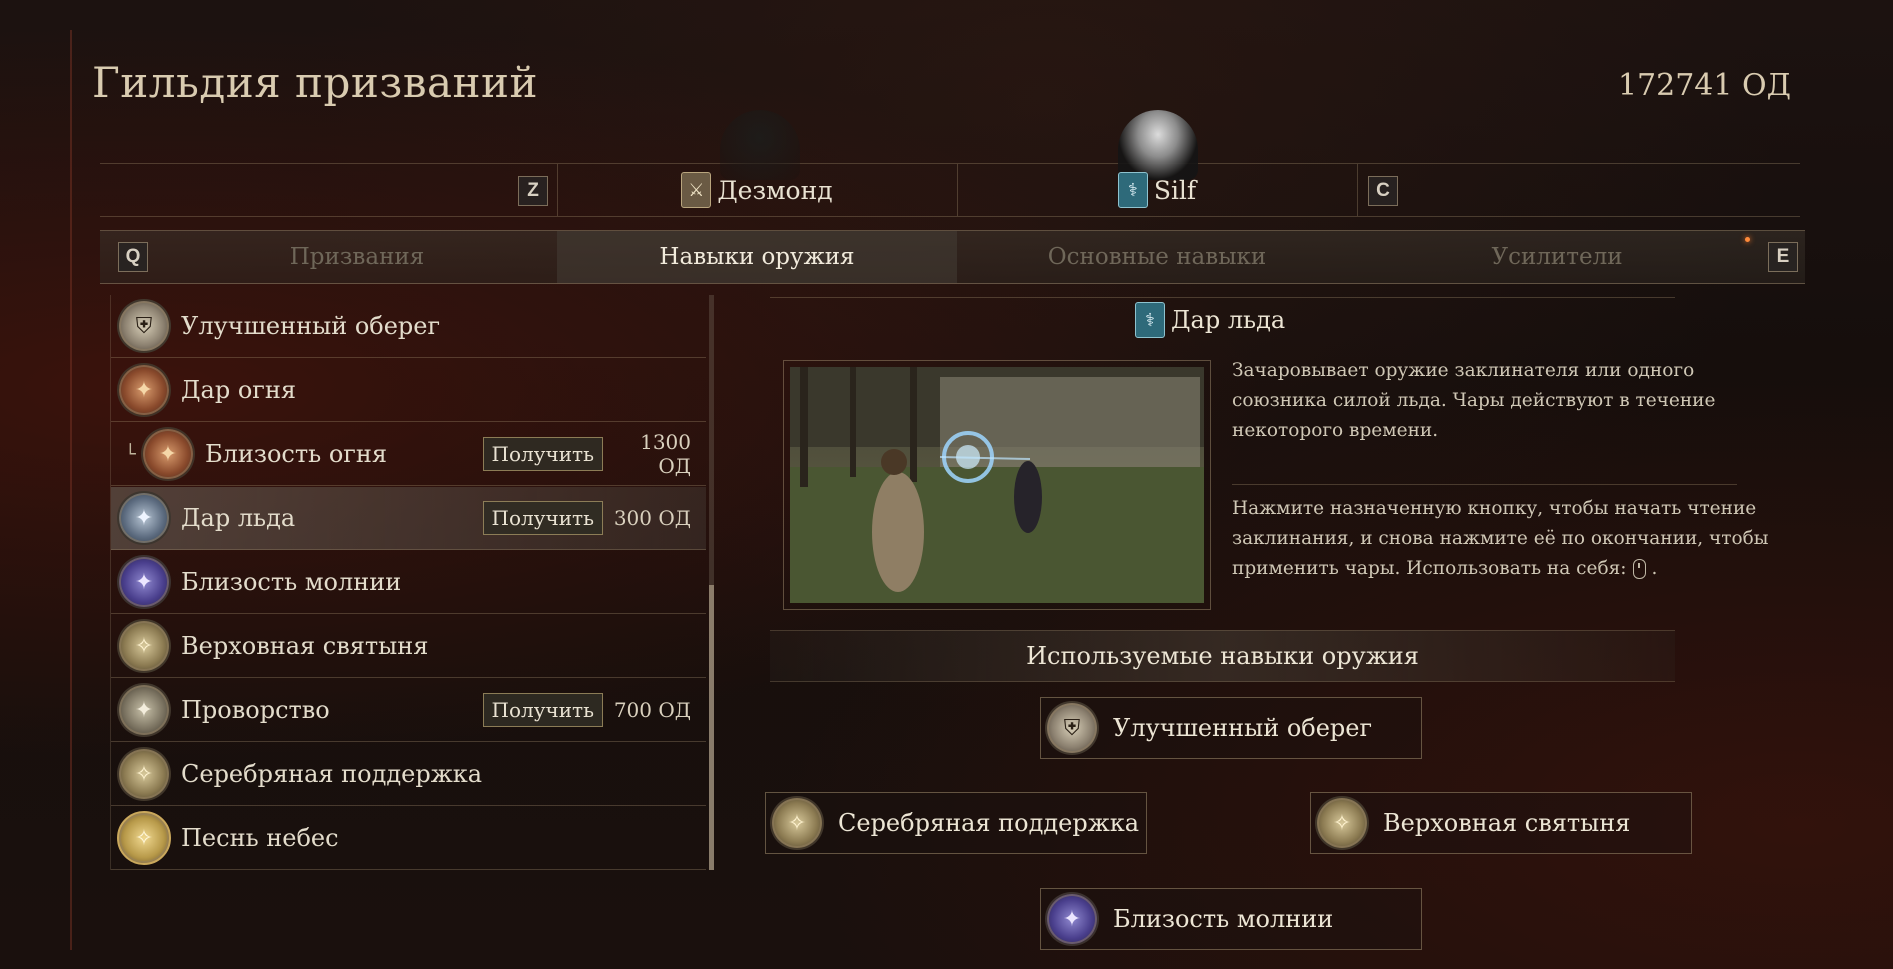 This screenshot has width=1893, height=969. I want to click on instructions-end: ., so click(1654, 568).